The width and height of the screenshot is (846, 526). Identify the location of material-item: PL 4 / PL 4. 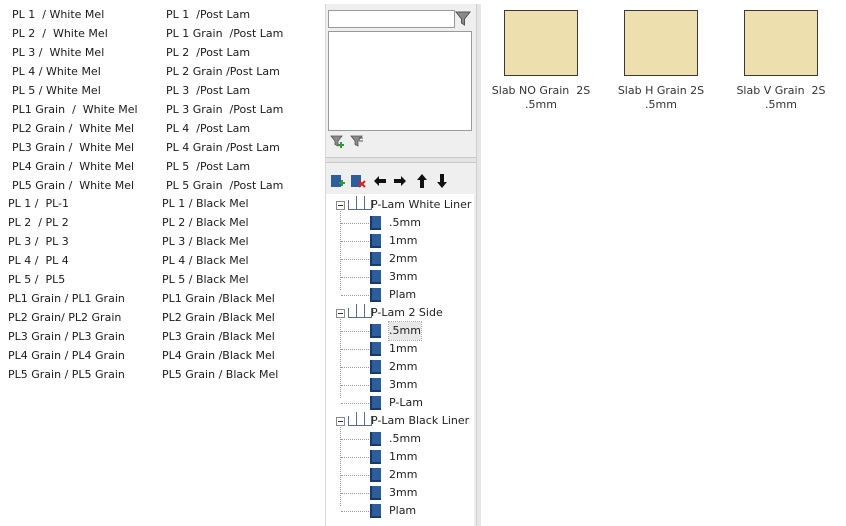
(38, 261).